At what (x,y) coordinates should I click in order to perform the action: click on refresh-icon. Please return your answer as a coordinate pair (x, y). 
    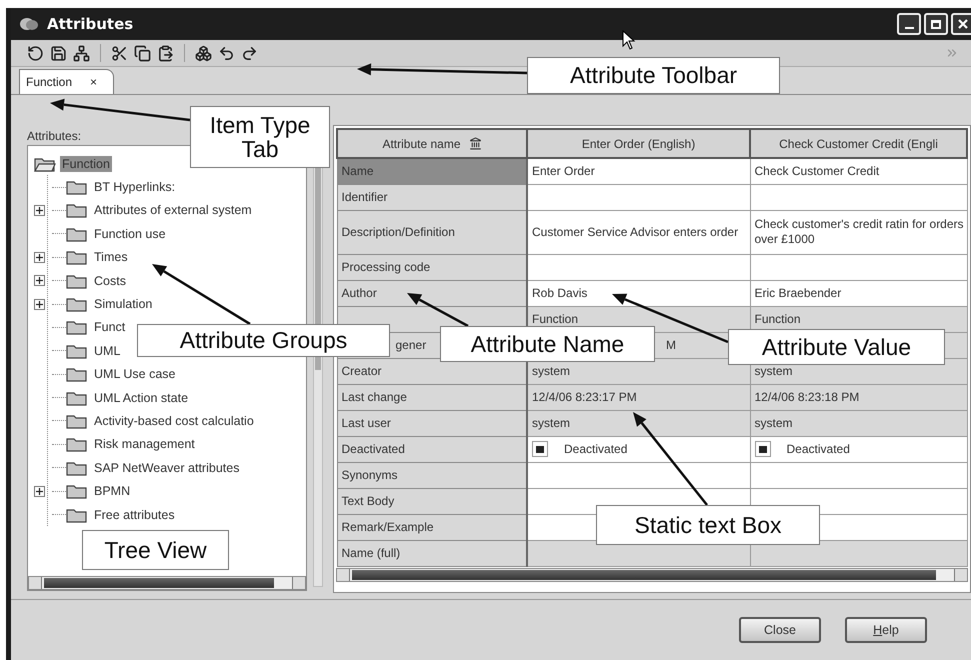
    Looking at the image, I should click on (35, 53).